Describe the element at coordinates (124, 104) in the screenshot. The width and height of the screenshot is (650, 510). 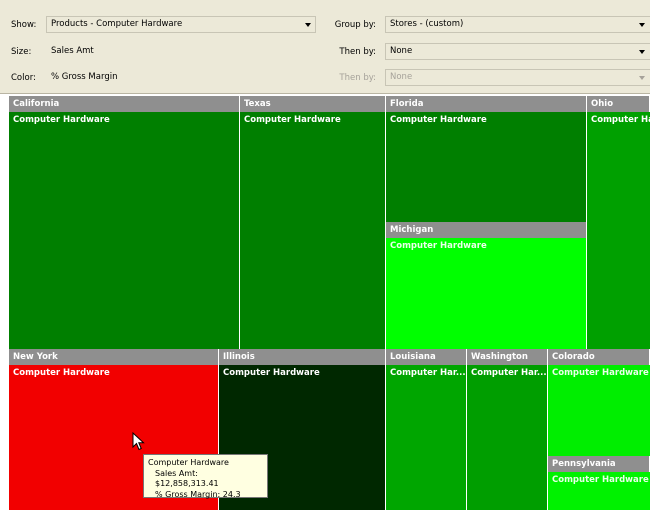
I see `tile-header: California` at that location.